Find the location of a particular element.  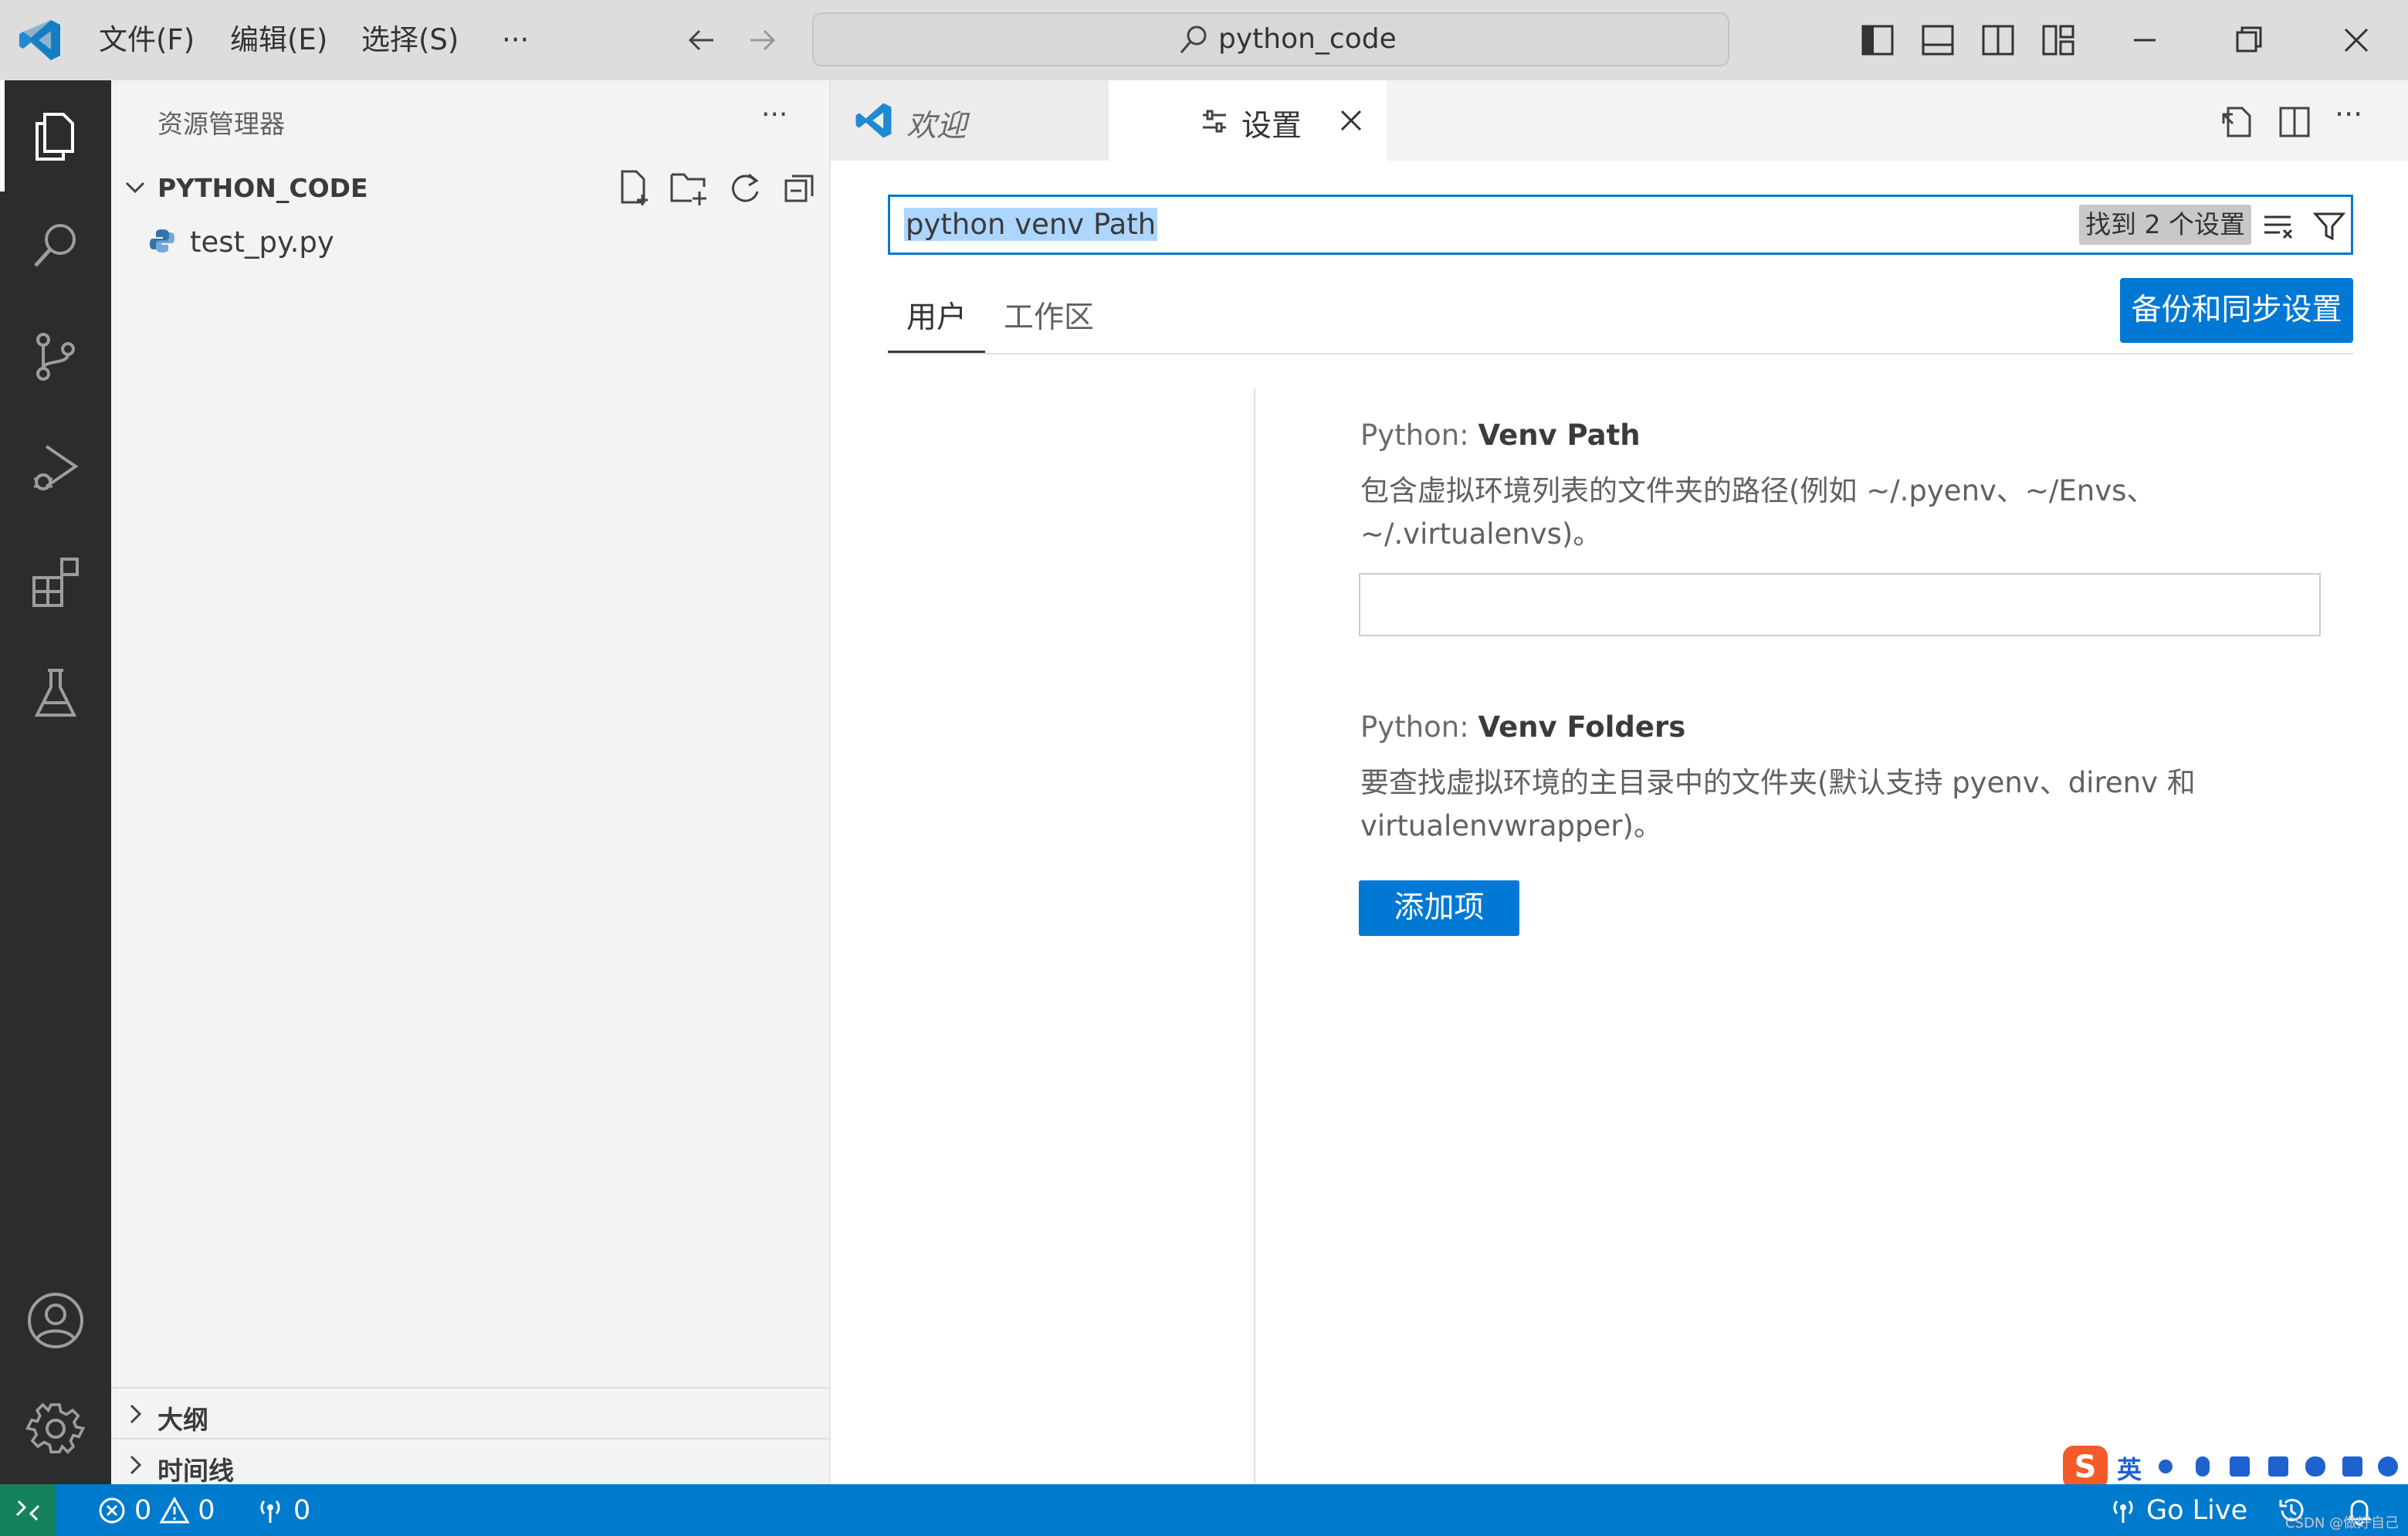

timeline-panel-header: 时间线 is located at coordinates (470, 1463).